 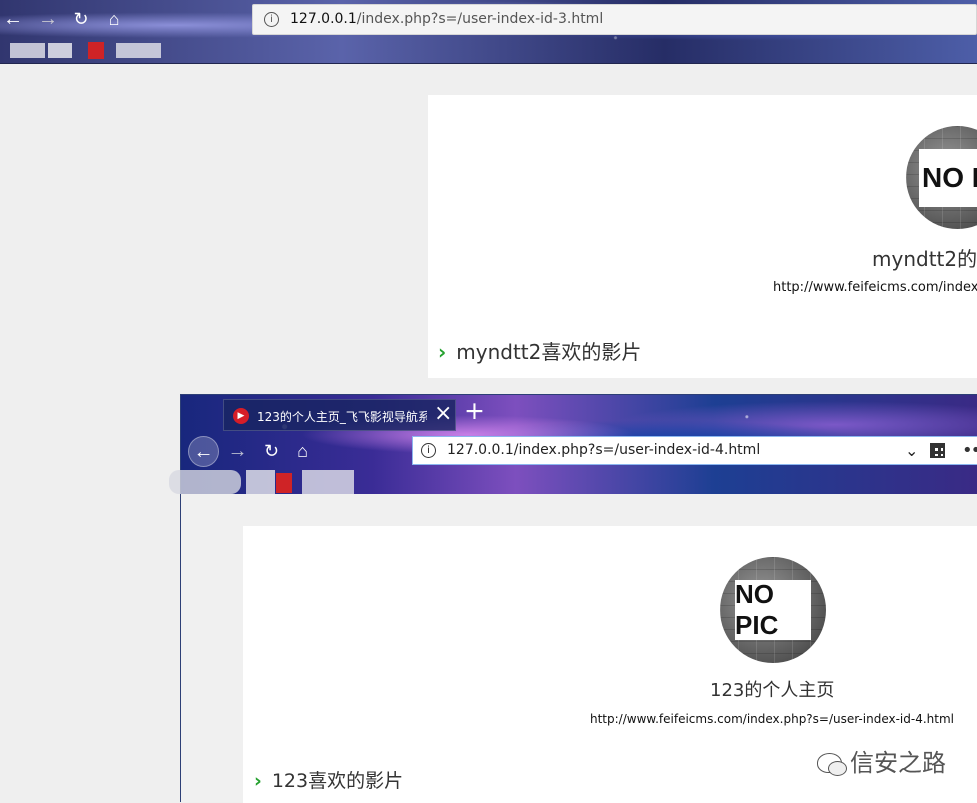 I want to click on profile-url: http://www.feifeicms.com/index.p, so click(x=875, y=287).